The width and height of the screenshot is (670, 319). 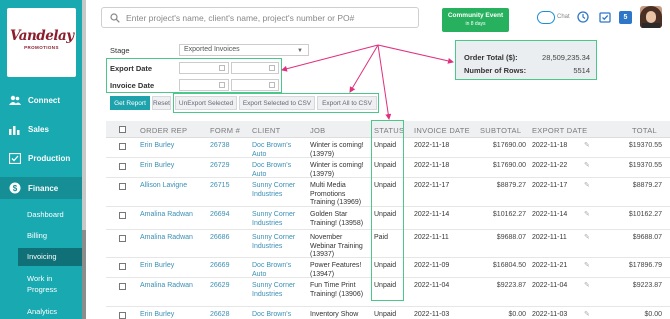 I want to click on export-selected-button: Export Selected to CSV, so click(x=277, y=103).